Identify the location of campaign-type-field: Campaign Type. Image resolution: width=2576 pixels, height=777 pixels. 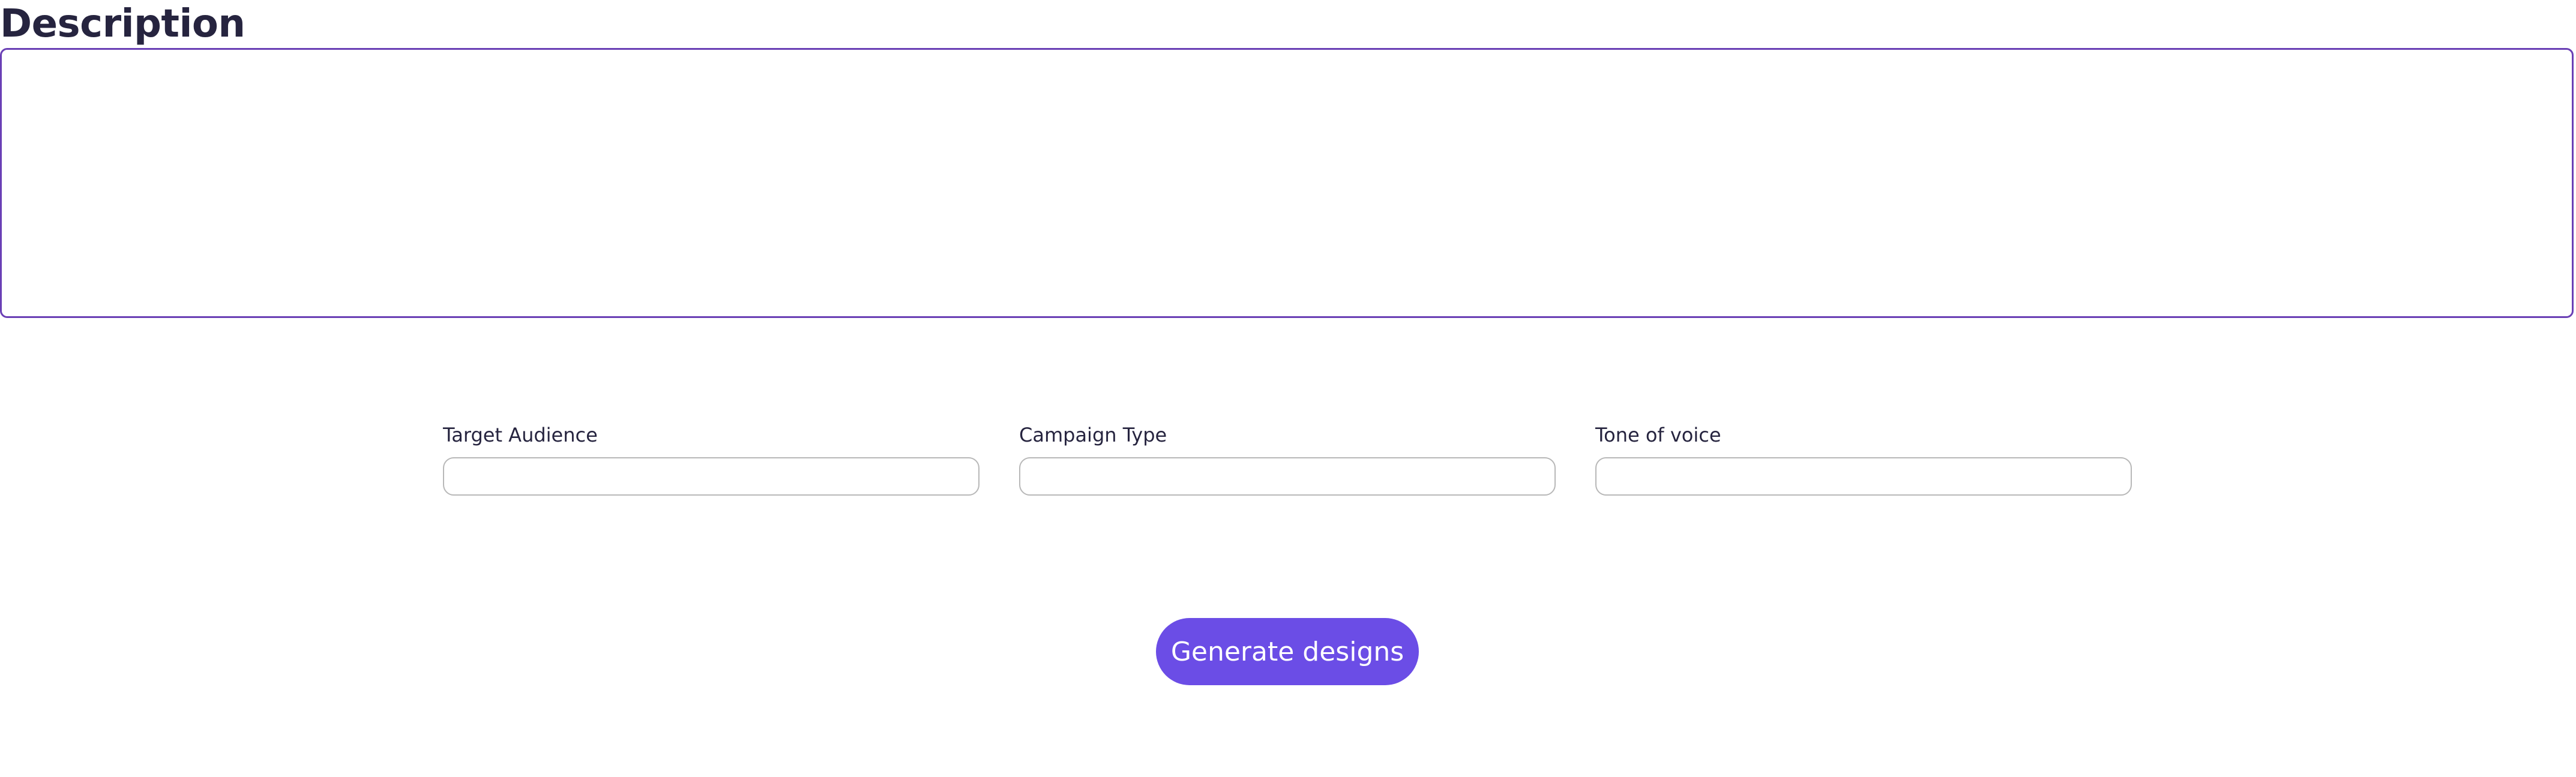
(1287, 458).